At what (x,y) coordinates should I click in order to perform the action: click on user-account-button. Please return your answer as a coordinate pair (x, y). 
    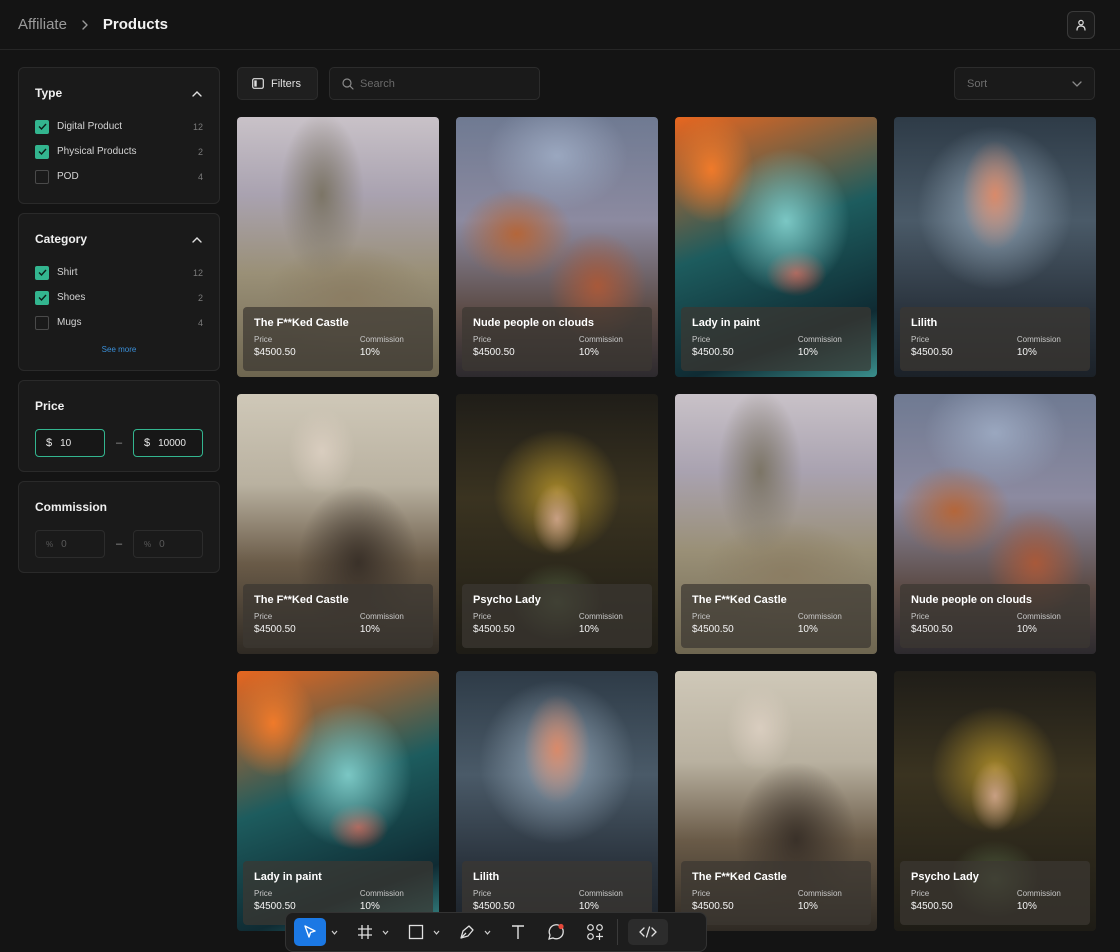
    Looking at the image, I should click on (1081, 25).